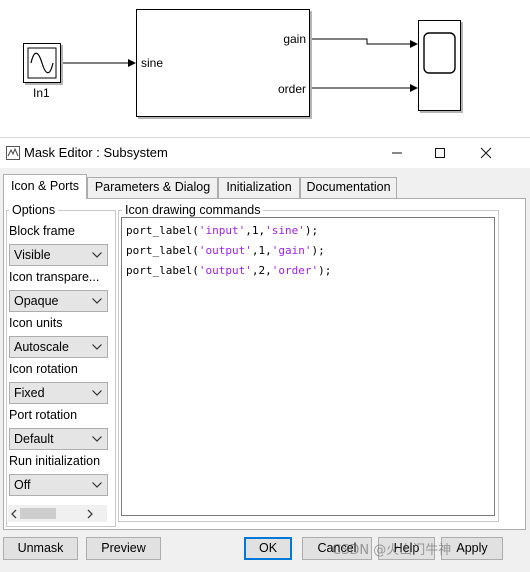  I want to click on tab-icon-and-ports: Icon & Ports, so click(45, 186).